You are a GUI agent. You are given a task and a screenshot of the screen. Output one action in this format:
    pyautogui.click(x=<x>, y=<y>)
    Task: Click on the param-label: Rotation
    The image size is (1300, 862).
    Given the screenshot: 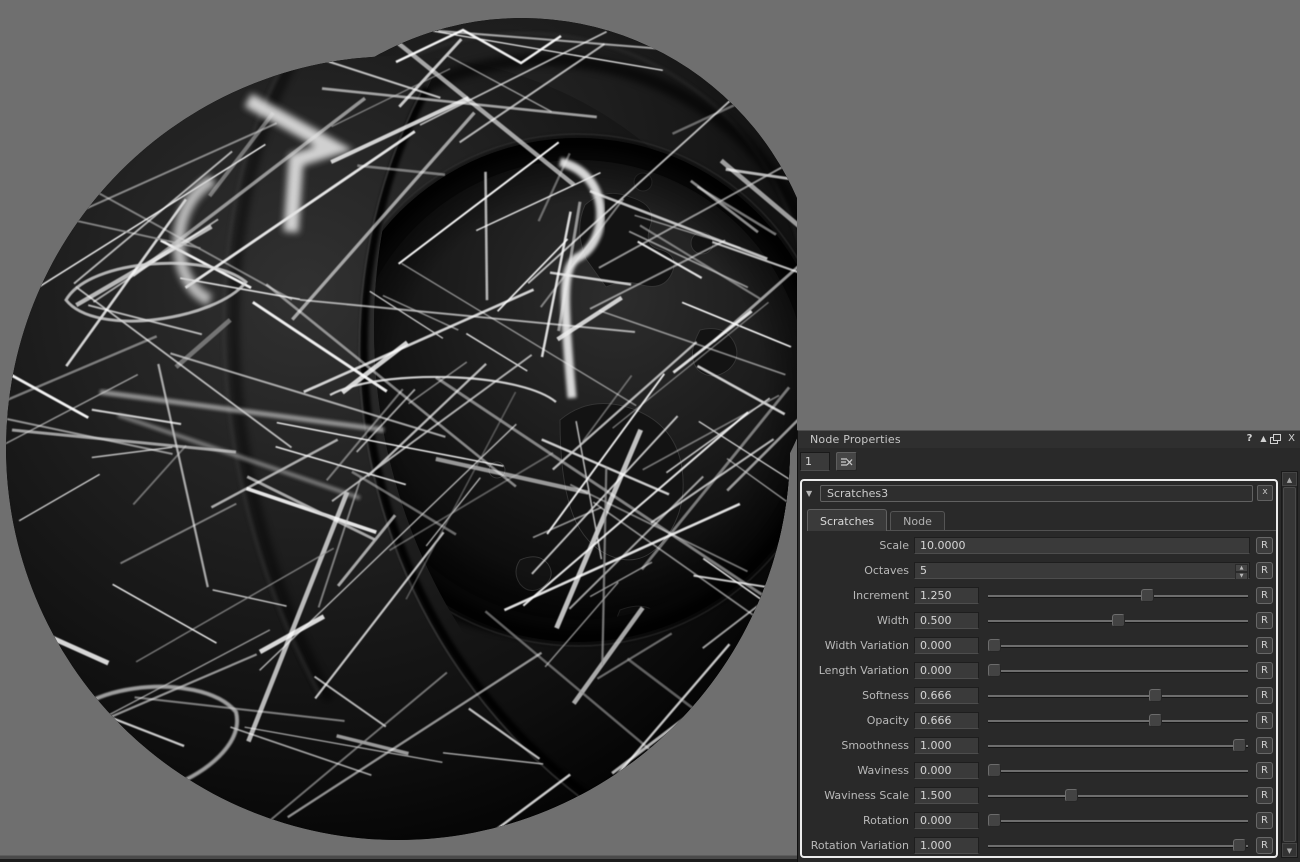 What is the action you would take?
    pyautogui.click(x=885, y=820)
    